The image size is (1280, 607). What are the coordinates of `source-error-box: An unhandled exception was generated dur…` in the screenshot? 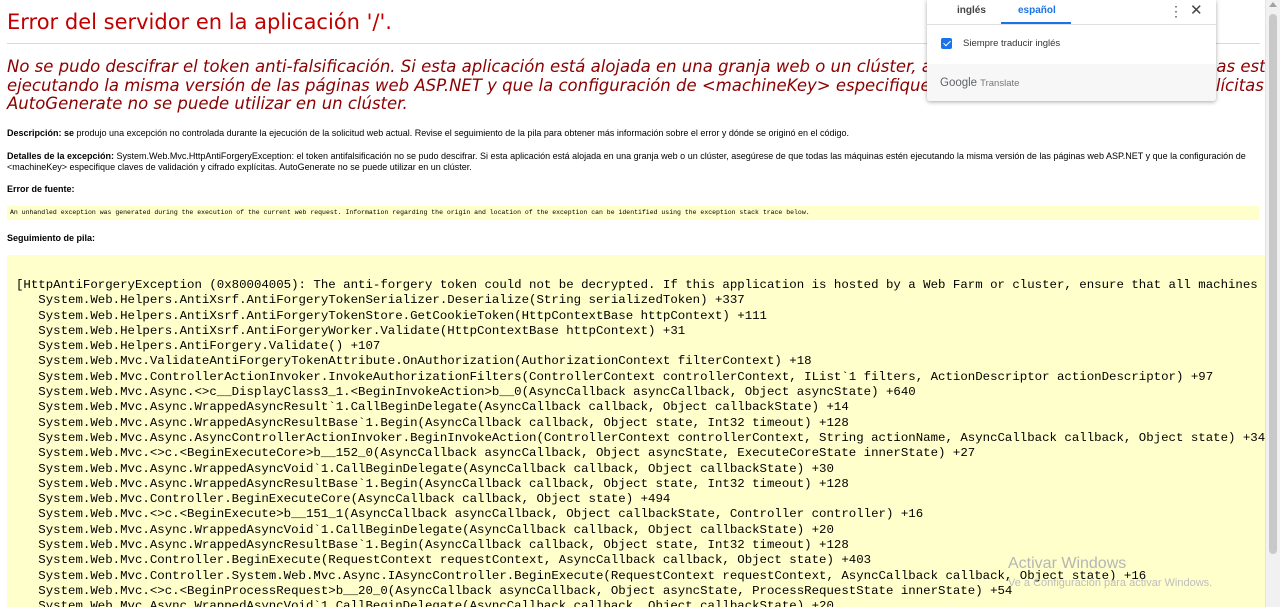 It's located at (633, 213).